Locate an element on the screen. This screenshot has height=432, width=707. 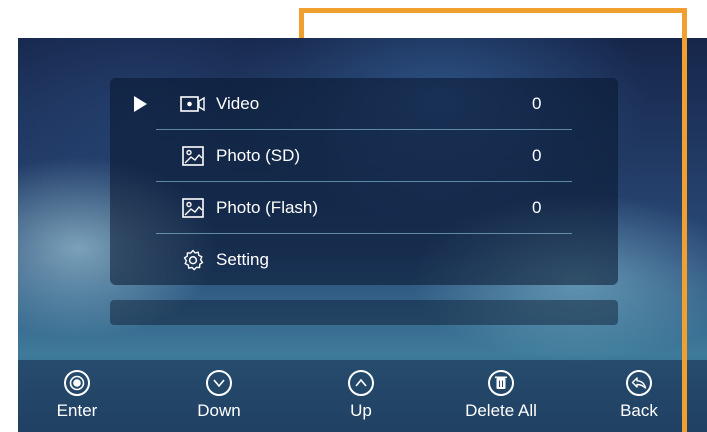
down-button: Down is located at coordinates (219, 395).